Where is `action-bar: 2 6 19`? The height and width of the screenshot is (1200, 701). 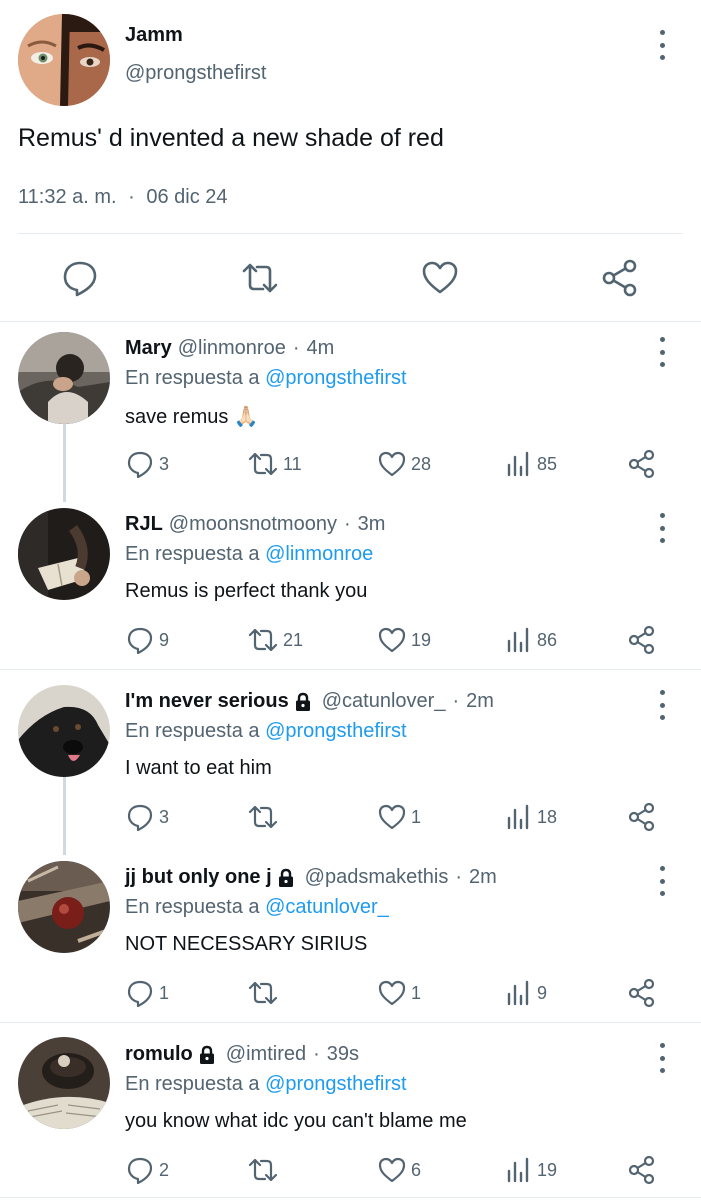
action-bar: 2 6 19 is located at coordinates (395, 1170).